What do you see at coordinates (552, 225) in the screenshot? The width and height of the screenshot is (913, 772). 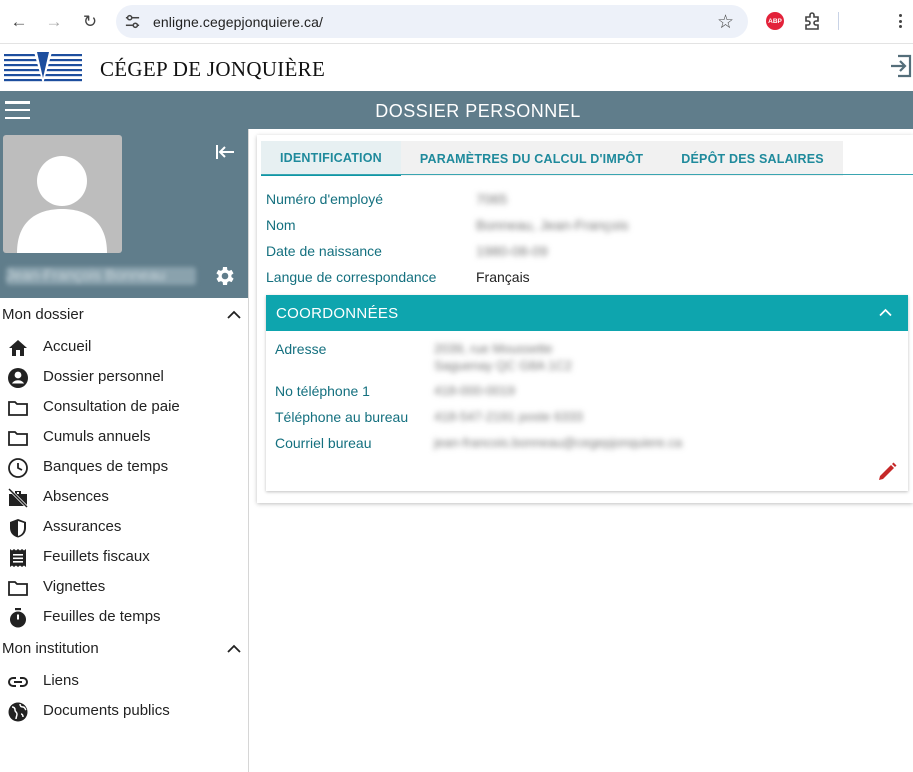 I see `name-value: Bonneau, Jean-François` at bounding box center [552, 225].